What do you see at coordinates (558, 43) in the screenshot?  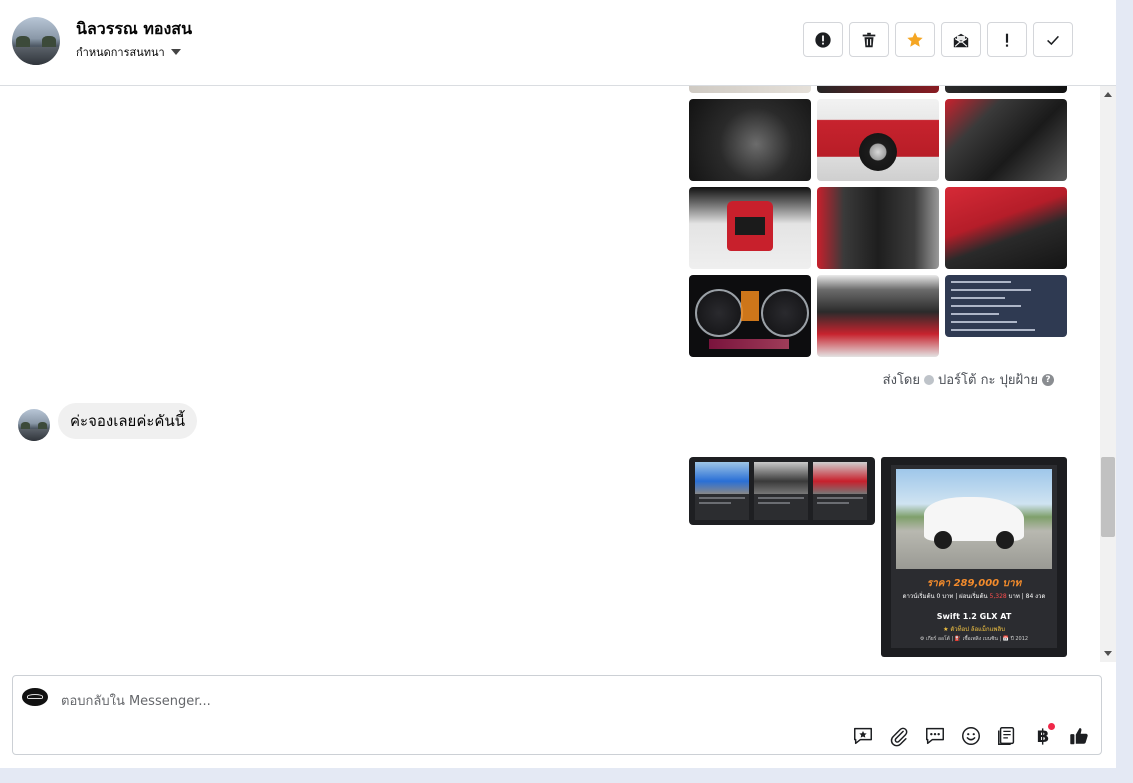 I see `conversation-header: นิลวรรณ ทองสน กำหนดการสนทนา` at bounding box center [558, 43].